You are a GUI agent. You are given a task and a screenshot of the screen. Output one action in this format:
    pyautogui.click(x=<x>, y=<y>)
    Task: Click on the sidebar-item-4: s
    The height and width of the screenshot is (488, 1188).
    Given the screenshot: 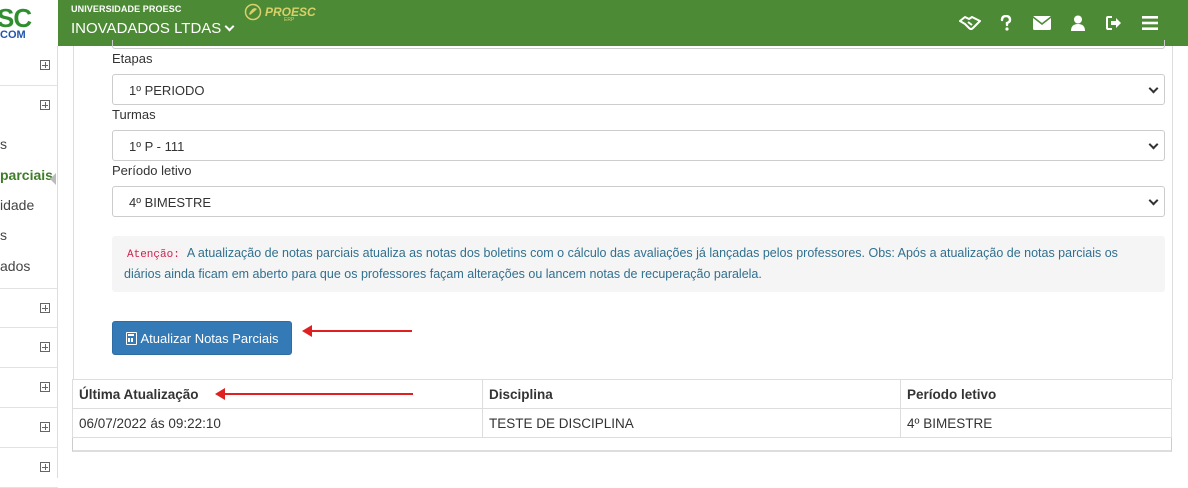 What is the action you would take?
    pyautogui.click(x=3, y=235)
    